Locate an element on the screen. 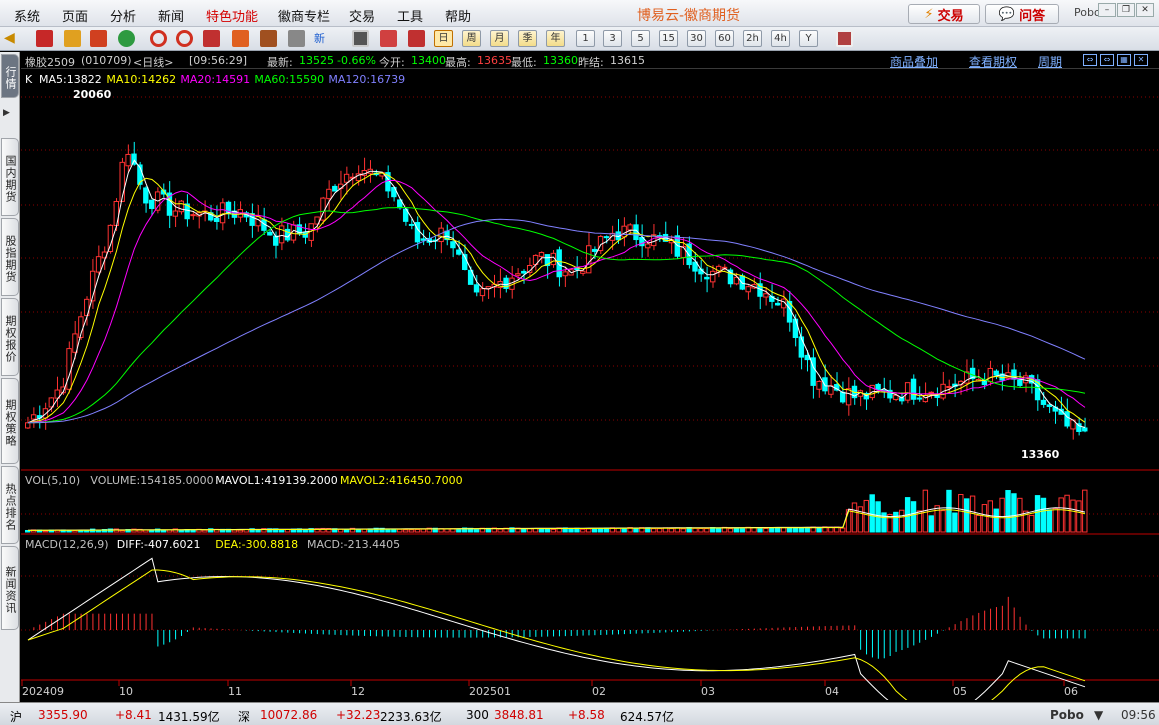 The image size is (1159, 725). tab-hot-ranking: 热点排名 is located at coordinates (10, 505).